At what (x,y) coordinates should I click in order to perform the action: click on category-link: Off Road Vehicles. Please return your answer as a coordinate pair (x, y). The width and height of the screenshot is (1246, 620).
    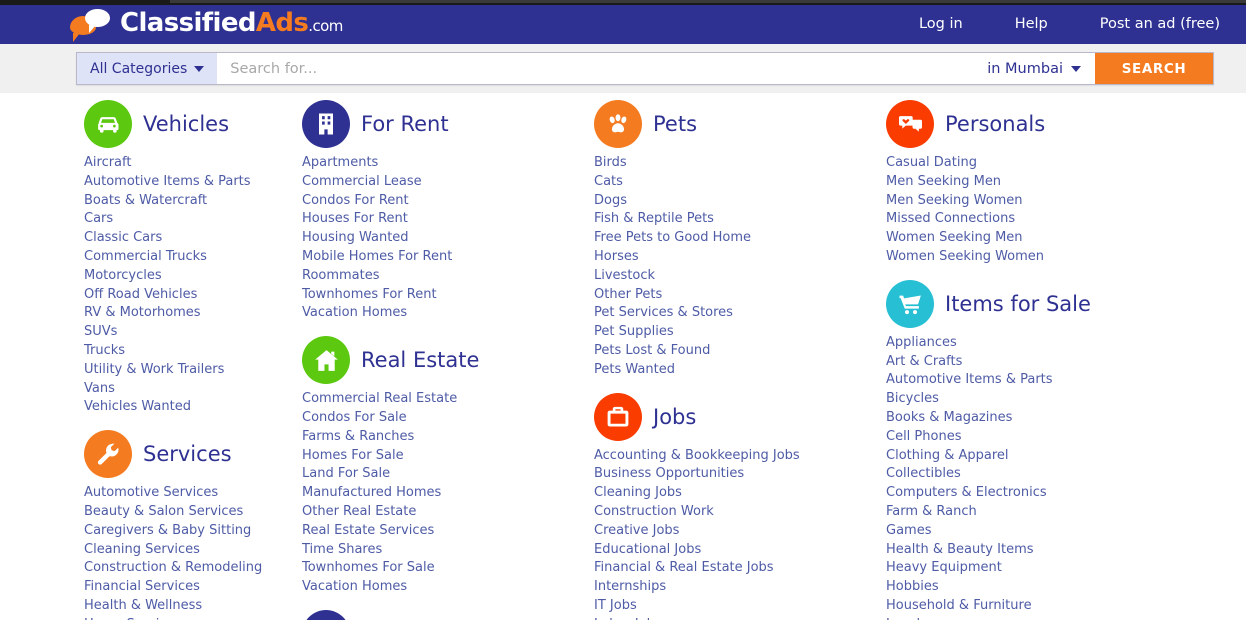
    Looking at the image, I should click on (140, 295).